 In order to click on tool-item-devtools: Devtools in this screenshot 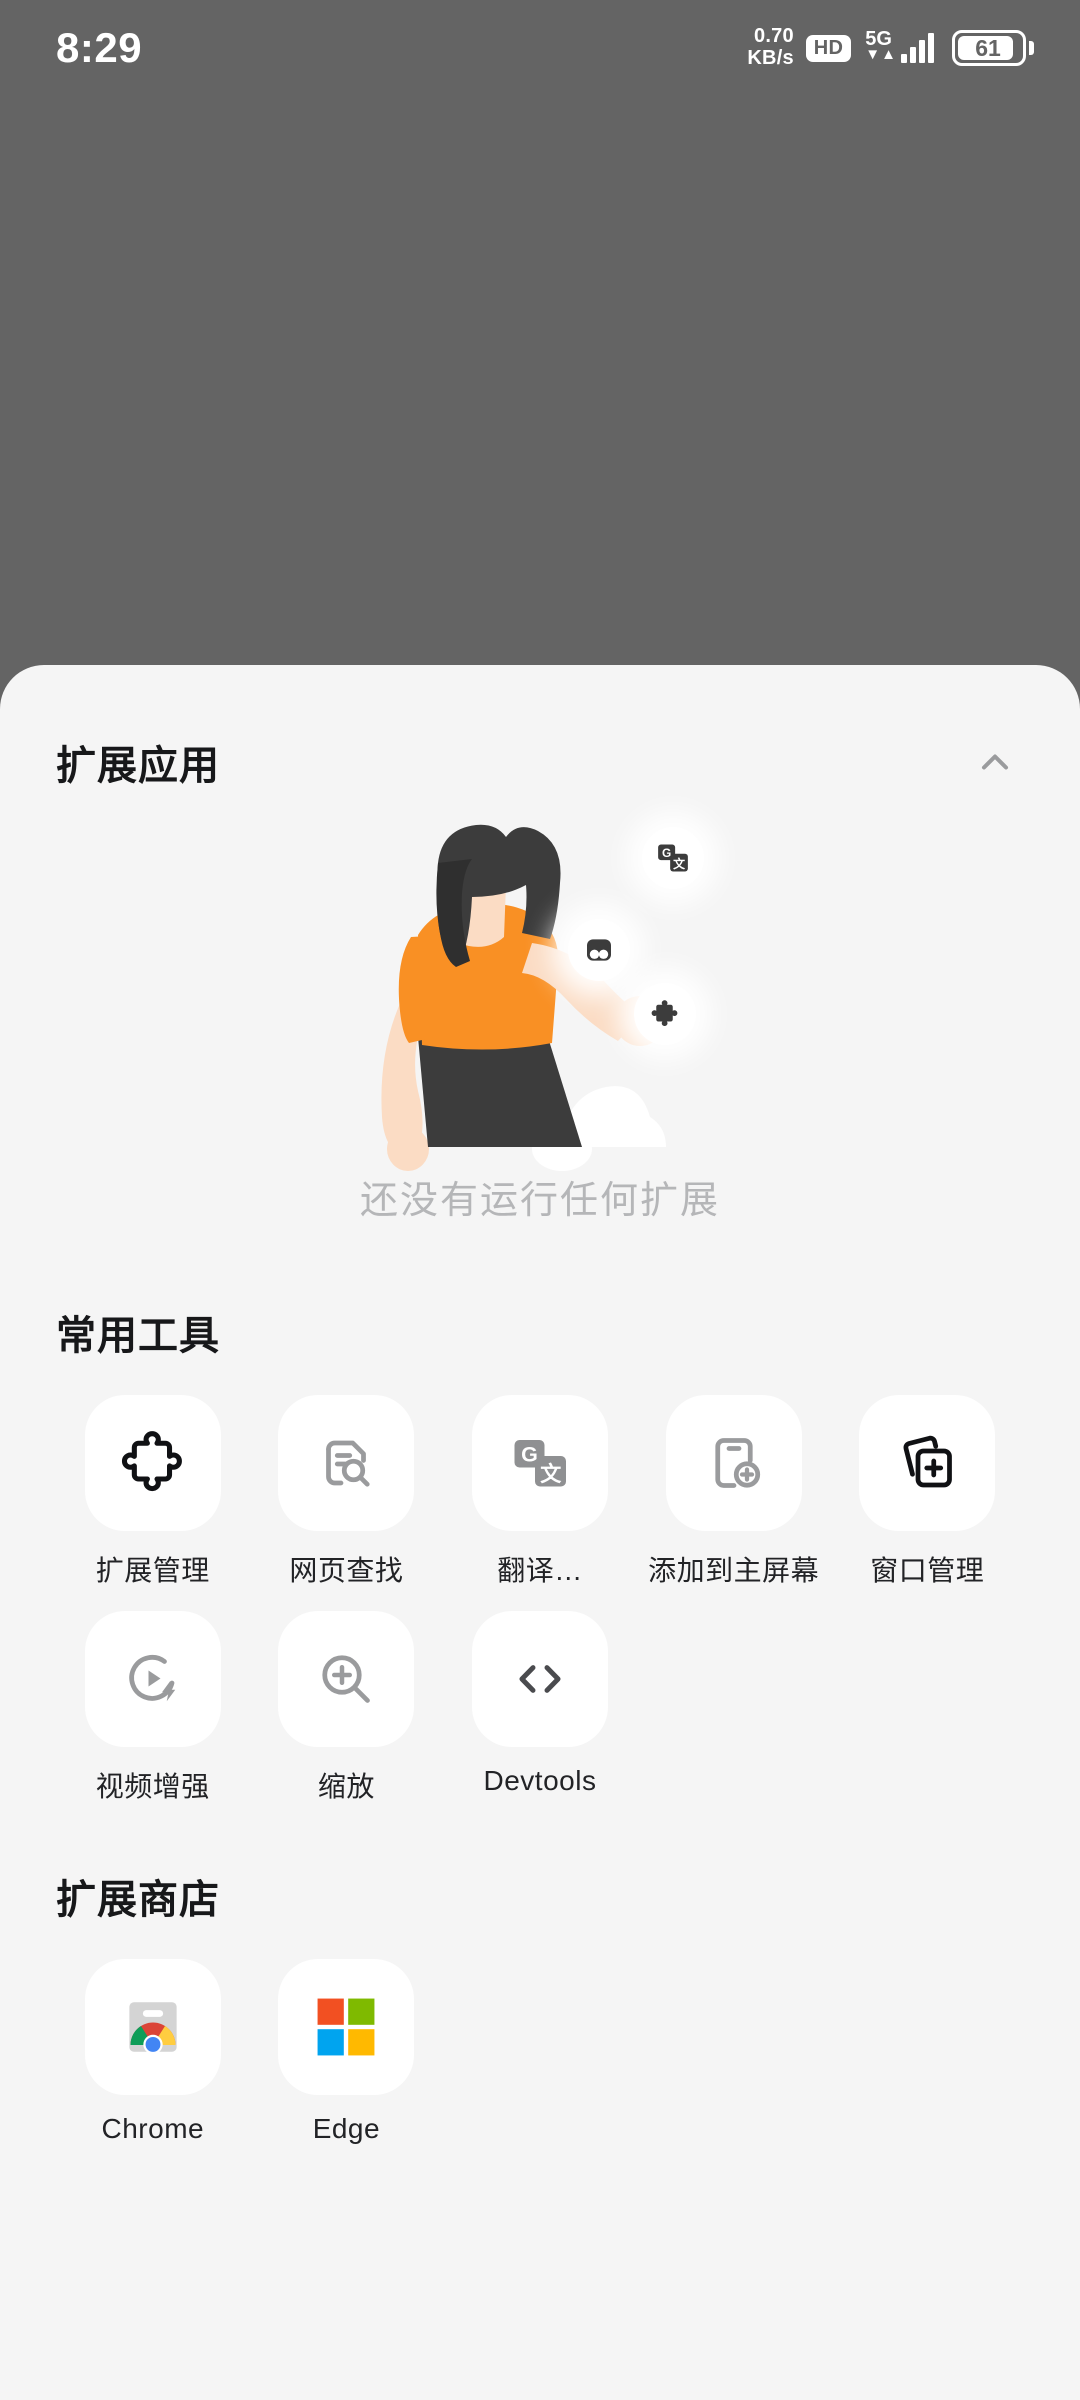, I will do `click(540, 1708)`.